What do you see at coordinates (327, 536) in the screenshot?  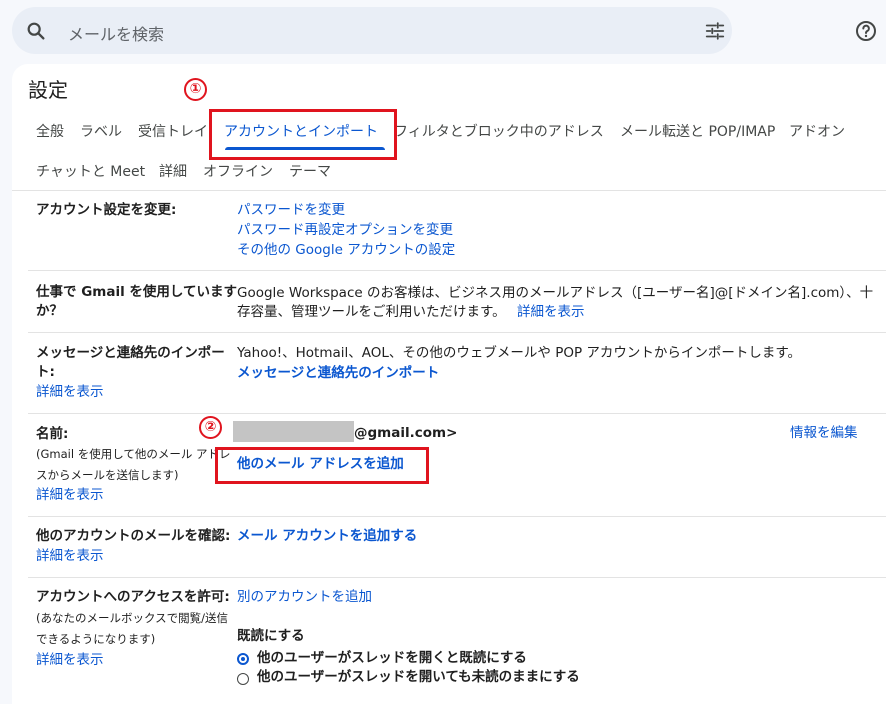 I see `add-mail-account-link: メール アカウントを追加する` at bounding box center [327, 536].